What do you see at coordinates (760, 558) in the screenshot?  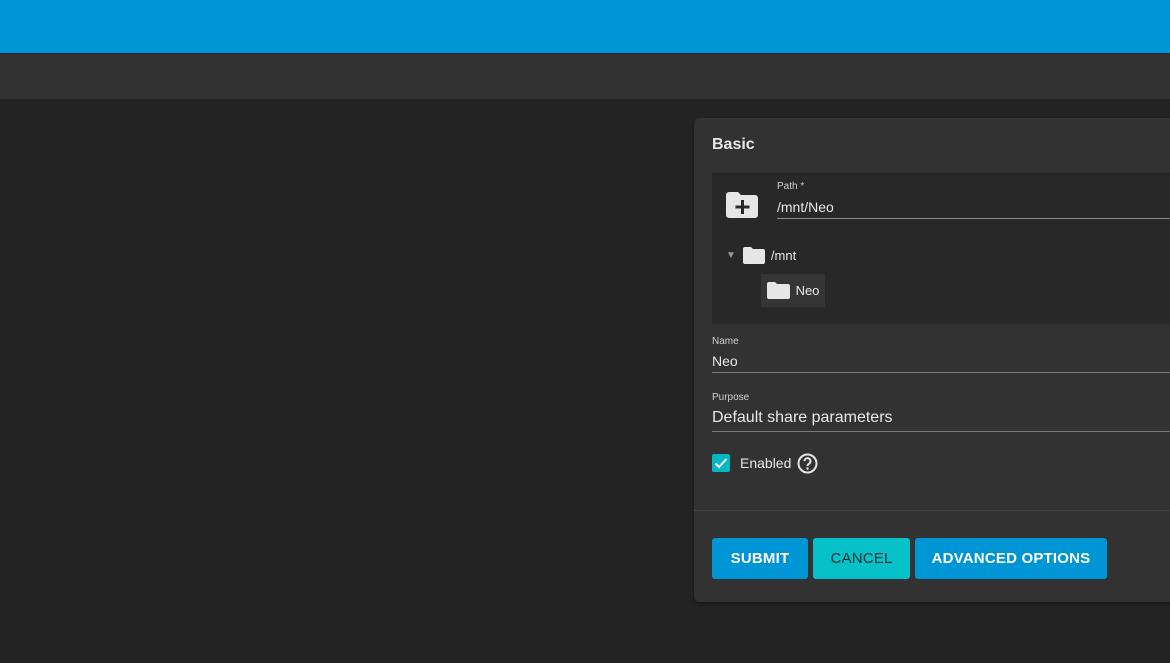 I see `submit-button: SUBMIT` at bounding box center [760, 558].